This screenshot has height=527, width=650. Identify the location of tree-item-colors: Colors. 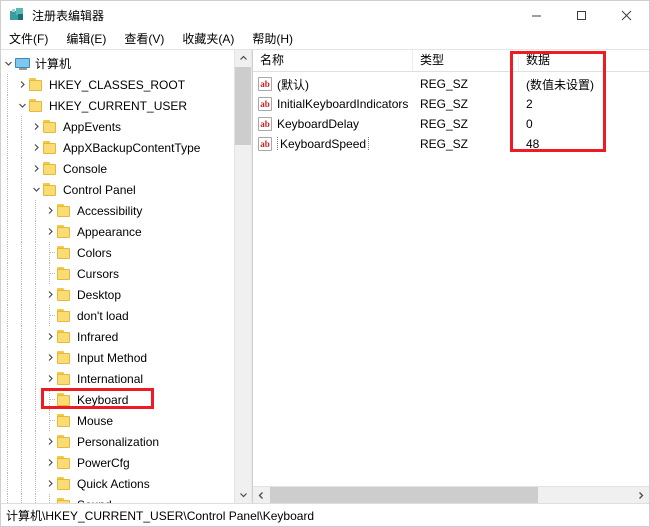
(117, 252).